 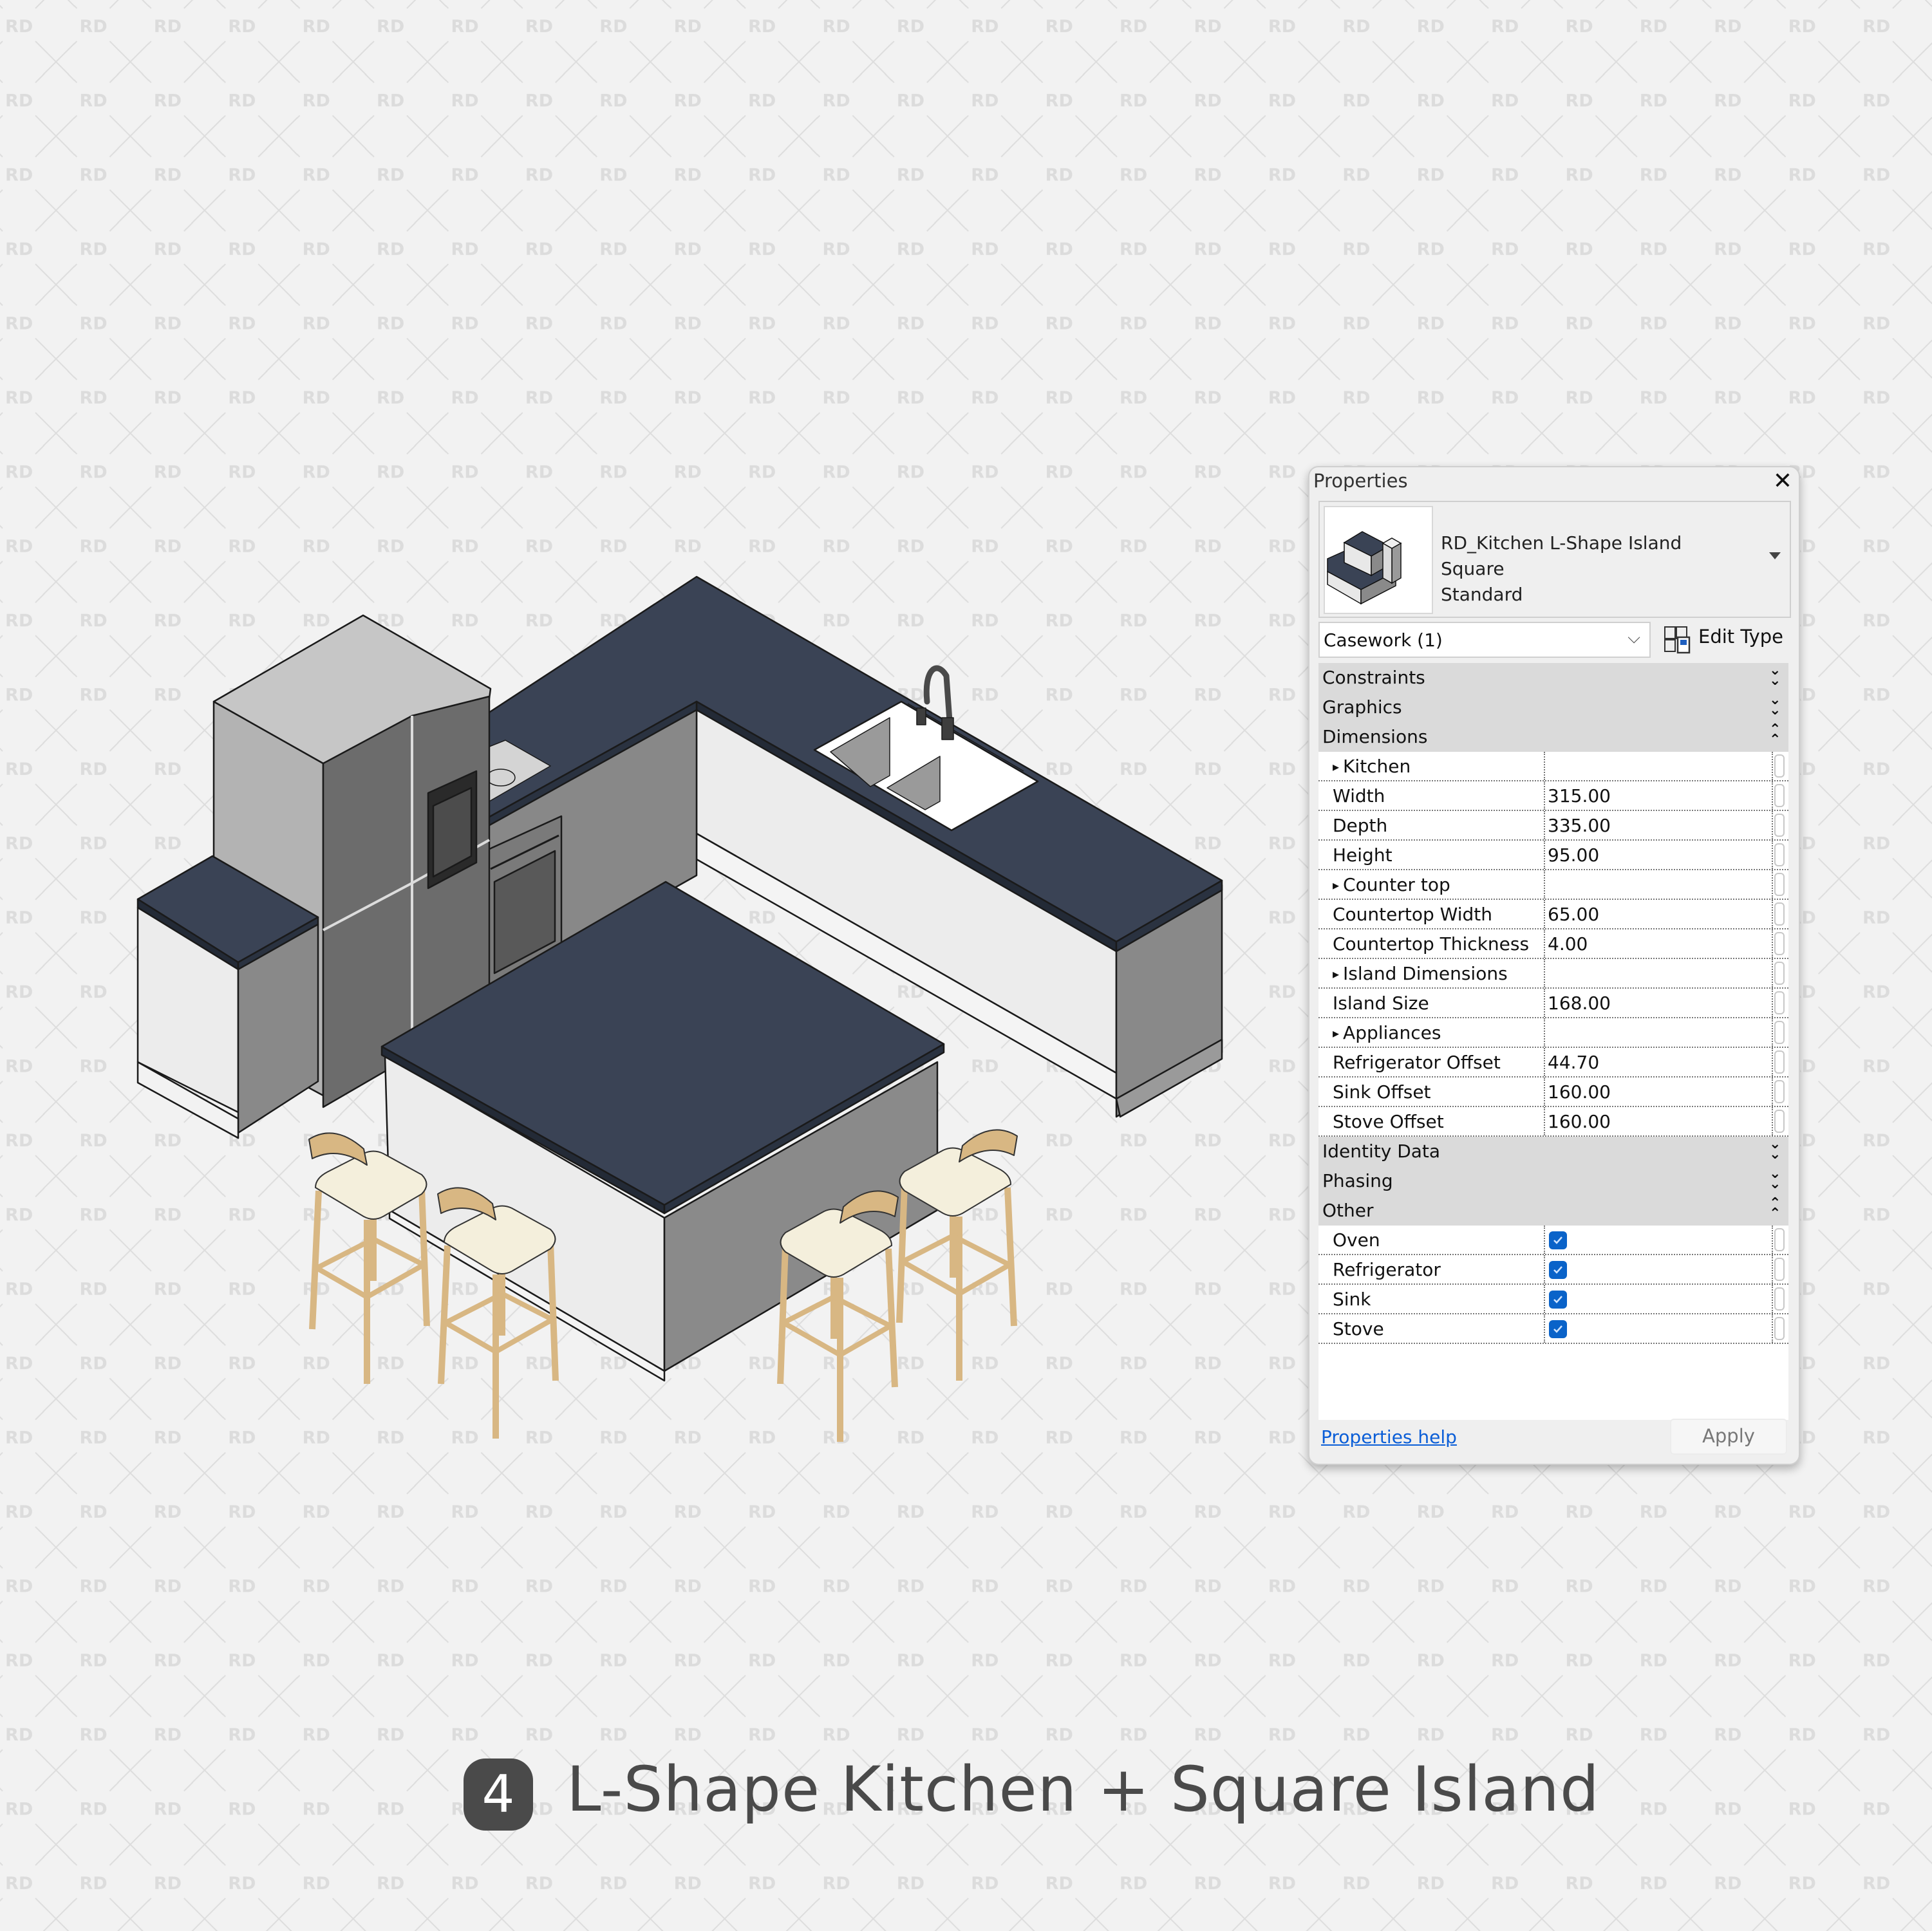 What do you see at coordinates (1381, 1004) in the screenshot?
I see `row-label: Island Size` at bounding box center [1381, 1004].